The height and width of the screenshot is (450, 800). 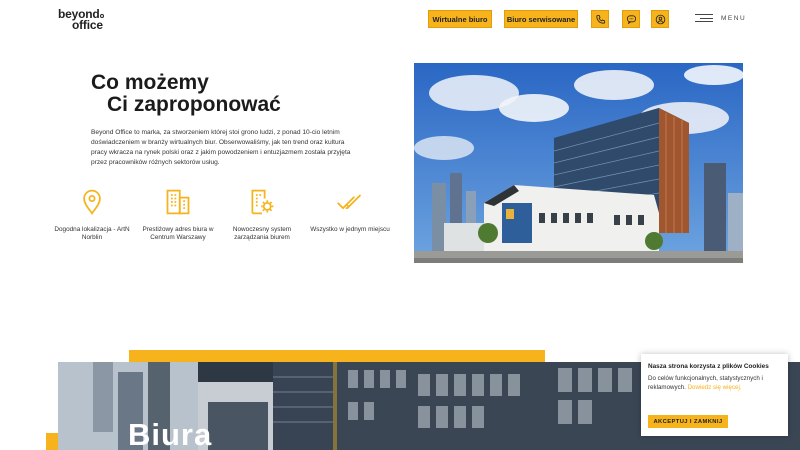 What do you see at coordinates (704, 18) in the screenshot?
I see `hamburger-icon` at bounding box center [704, 18].